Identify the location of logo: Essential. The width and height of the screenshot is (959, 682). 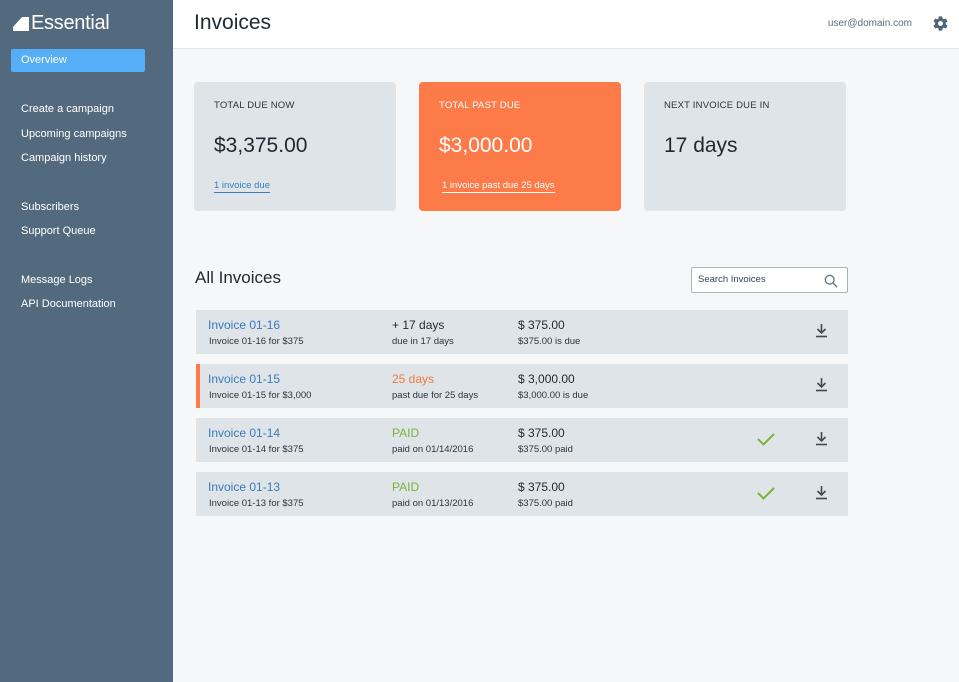
(61, 23).